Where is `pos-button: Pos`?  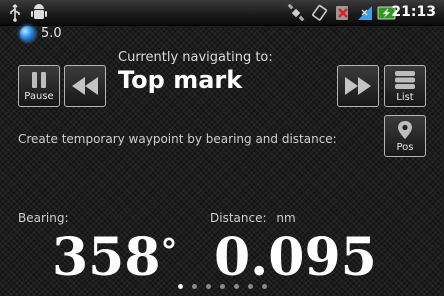 pos-button: Pos is located at coordinates (405, 136).